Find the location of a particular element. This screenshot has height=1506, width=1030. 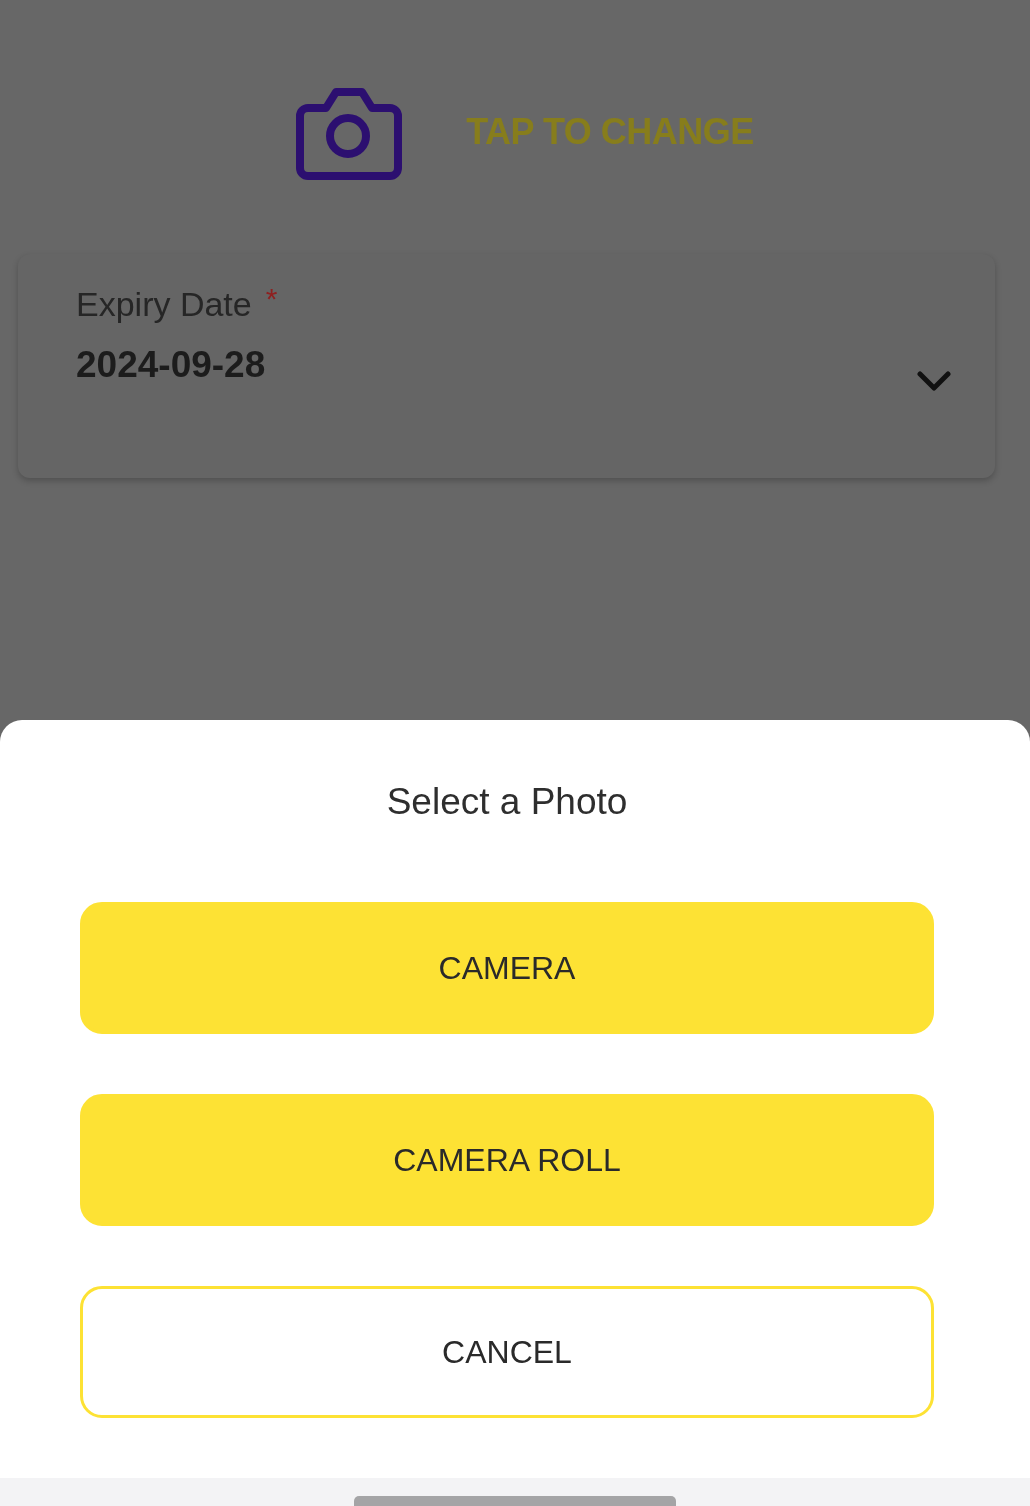

date-value: 2024-09-28 is located at coordinates (171, 364).